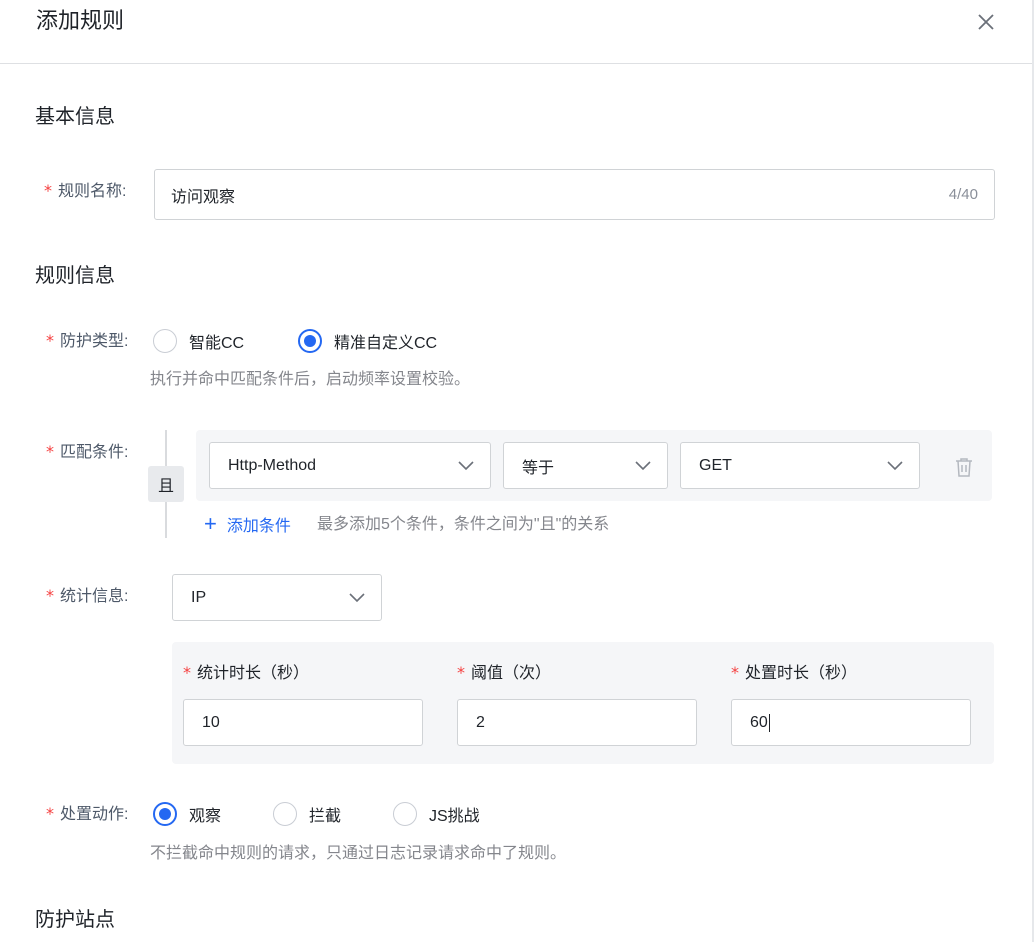 The width and height of the screenshot is (1034, 942). I want to click on action-duration-label: * 处置时长（秒）, so click(794, 672).